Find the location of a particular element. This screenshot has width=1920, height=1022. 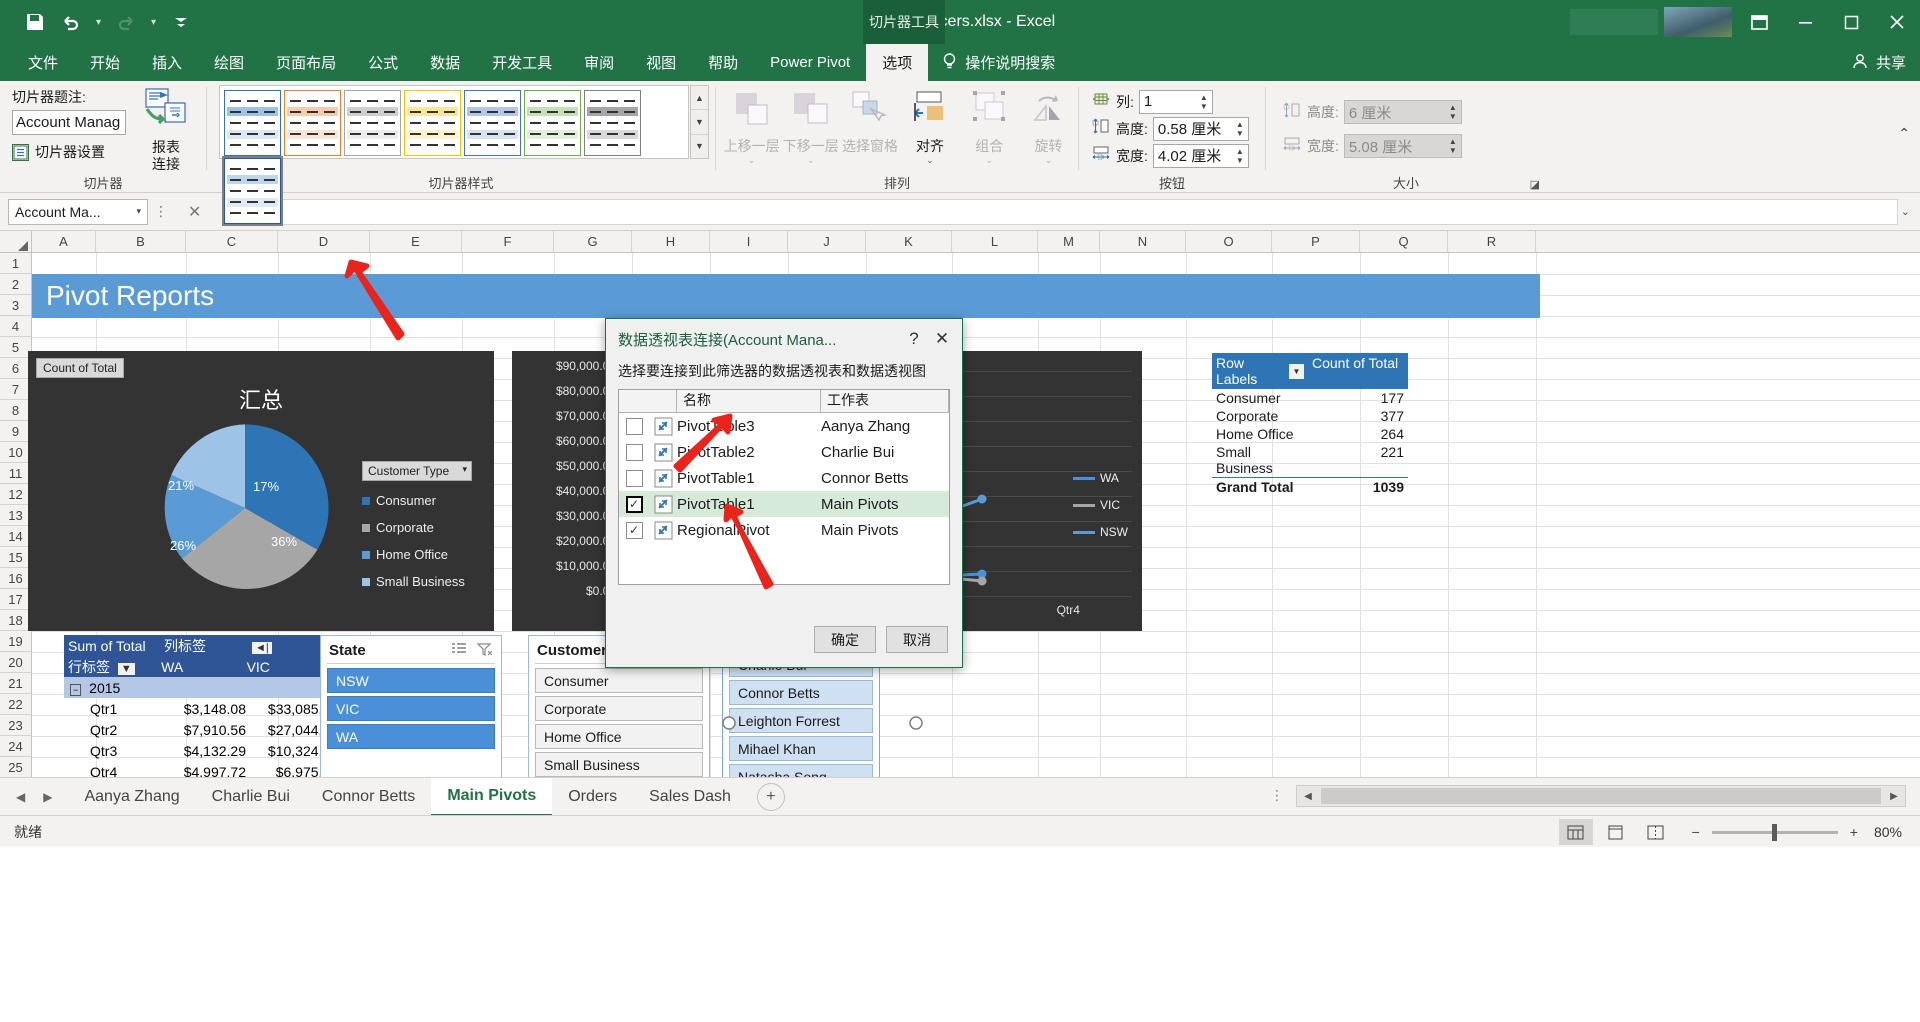

ribbon-display-options-icon is located at coordinates (1759, 22).